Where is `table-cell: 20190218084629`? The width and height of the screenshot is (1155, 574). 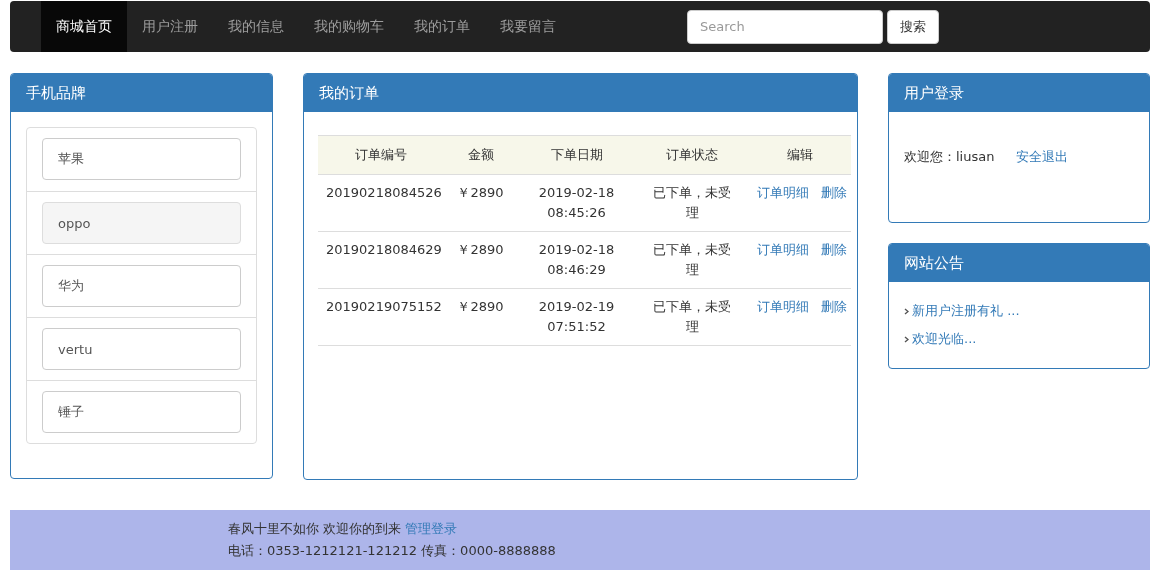 table-cell: 20190218084629 is located at coordinates (384, 249).